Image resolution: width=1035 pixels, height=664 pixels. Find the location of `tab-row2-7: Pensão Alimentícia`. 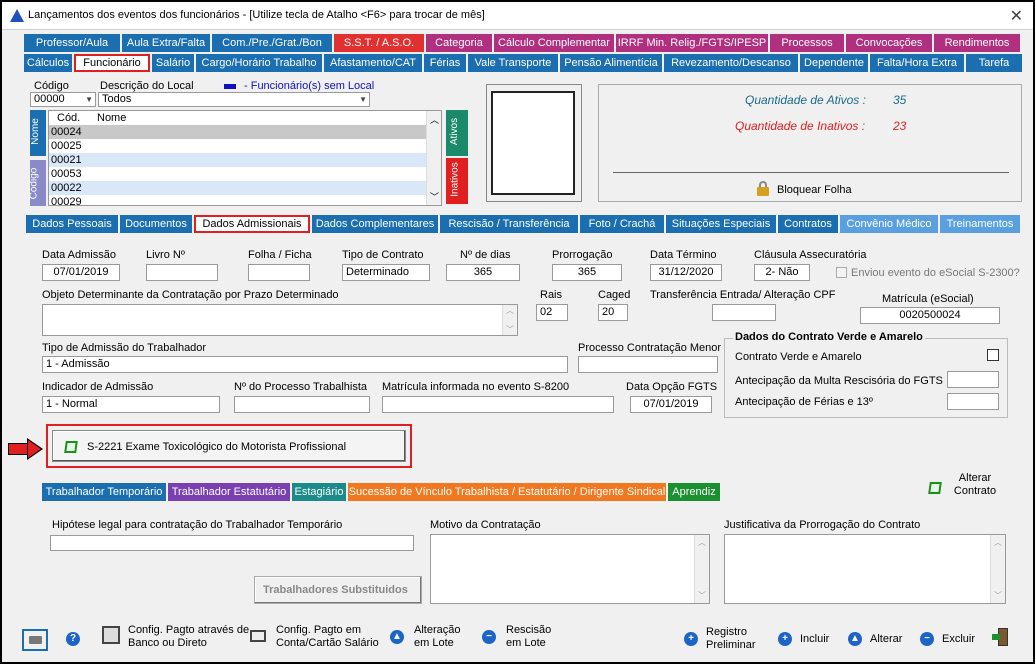

tab-row2-7: Pensão Alimentícia is located at coordinates (611, 63).